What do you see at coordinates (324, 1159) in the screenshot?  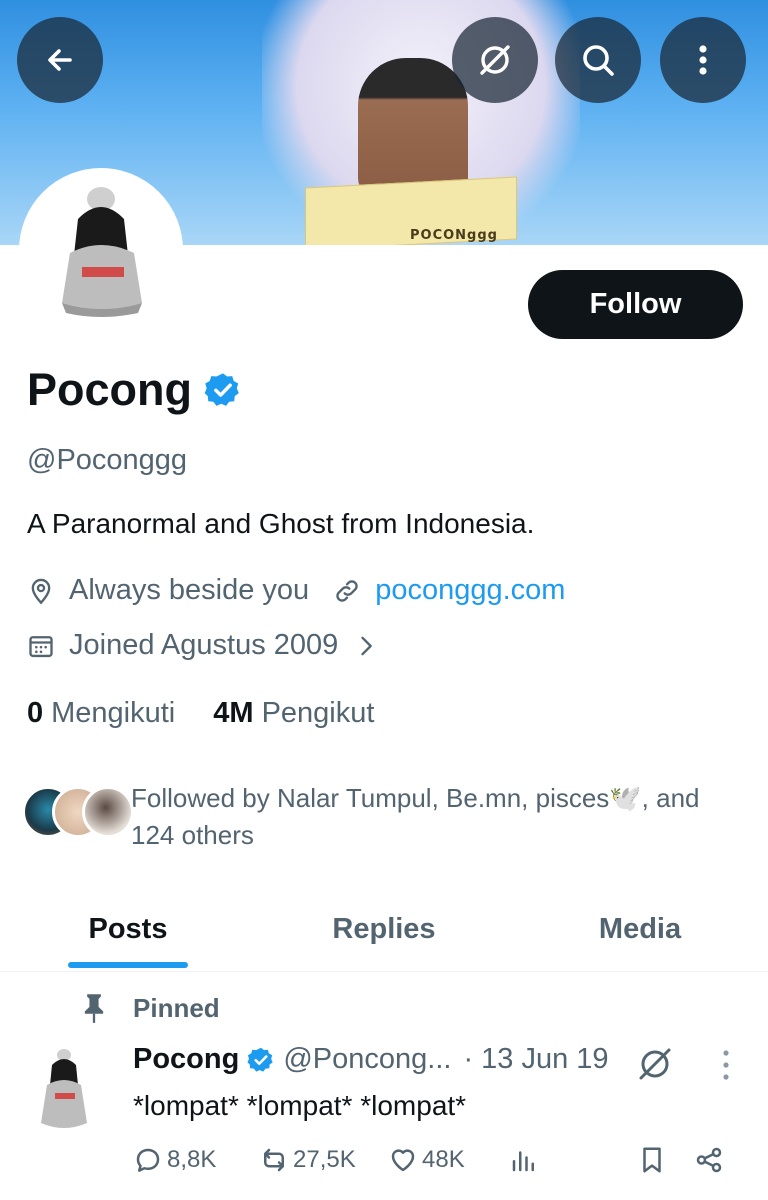 I see `repost-count: 27,5K` at bounding box center [324, 1159].